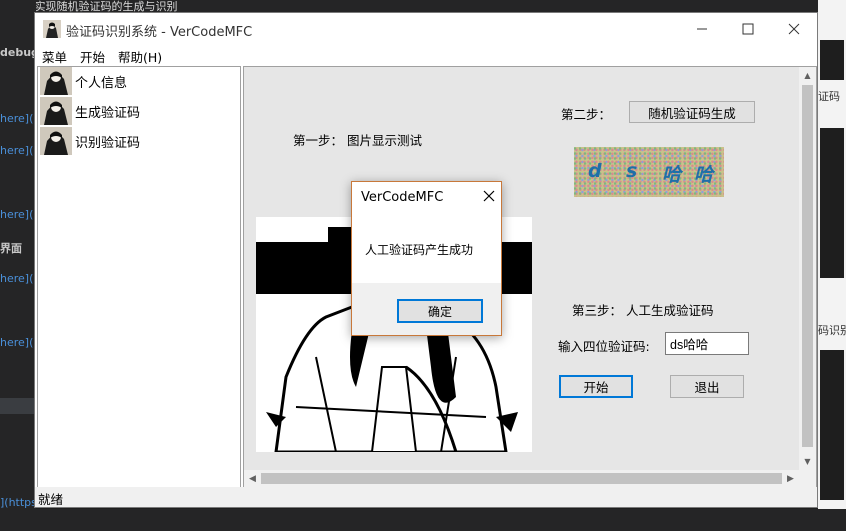 This screenshot has height=531, width=846. I want to click on tree-item-generate: 生成验证码, so click(90, 111).